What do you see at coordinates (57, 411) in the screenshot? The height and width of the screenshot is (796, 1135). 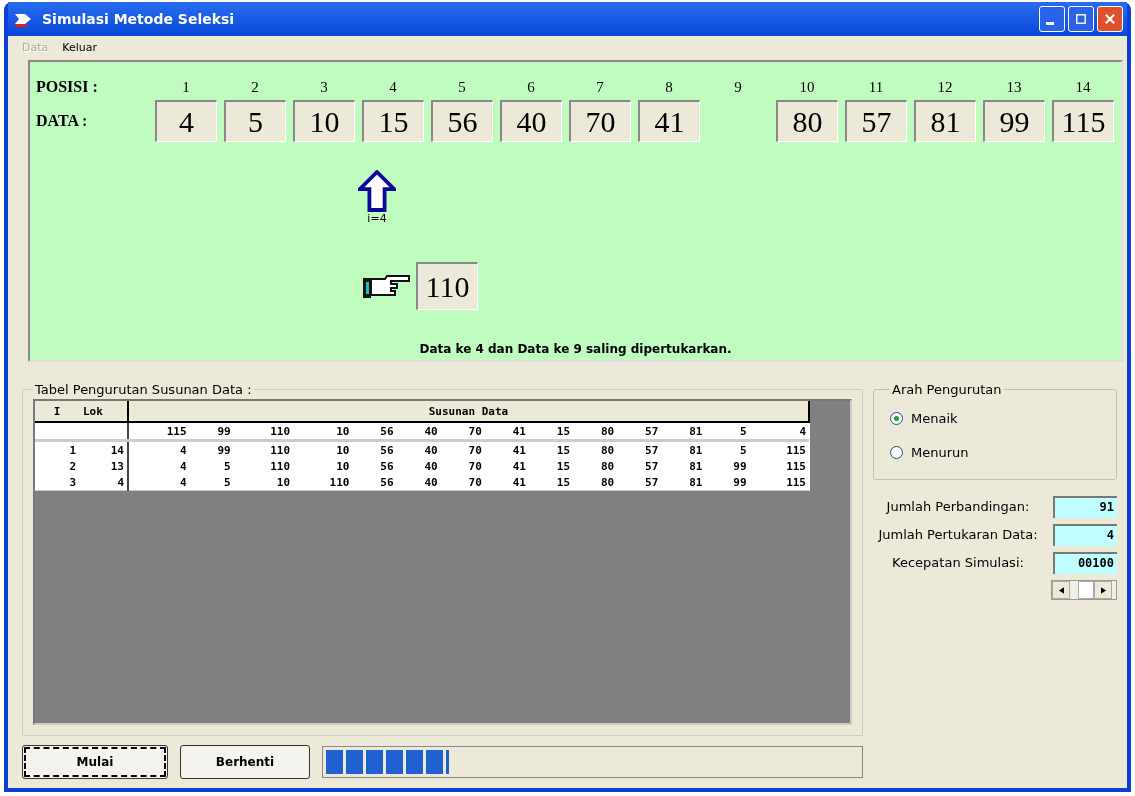 I see `column-header: I` at bounding box center [57, 411].